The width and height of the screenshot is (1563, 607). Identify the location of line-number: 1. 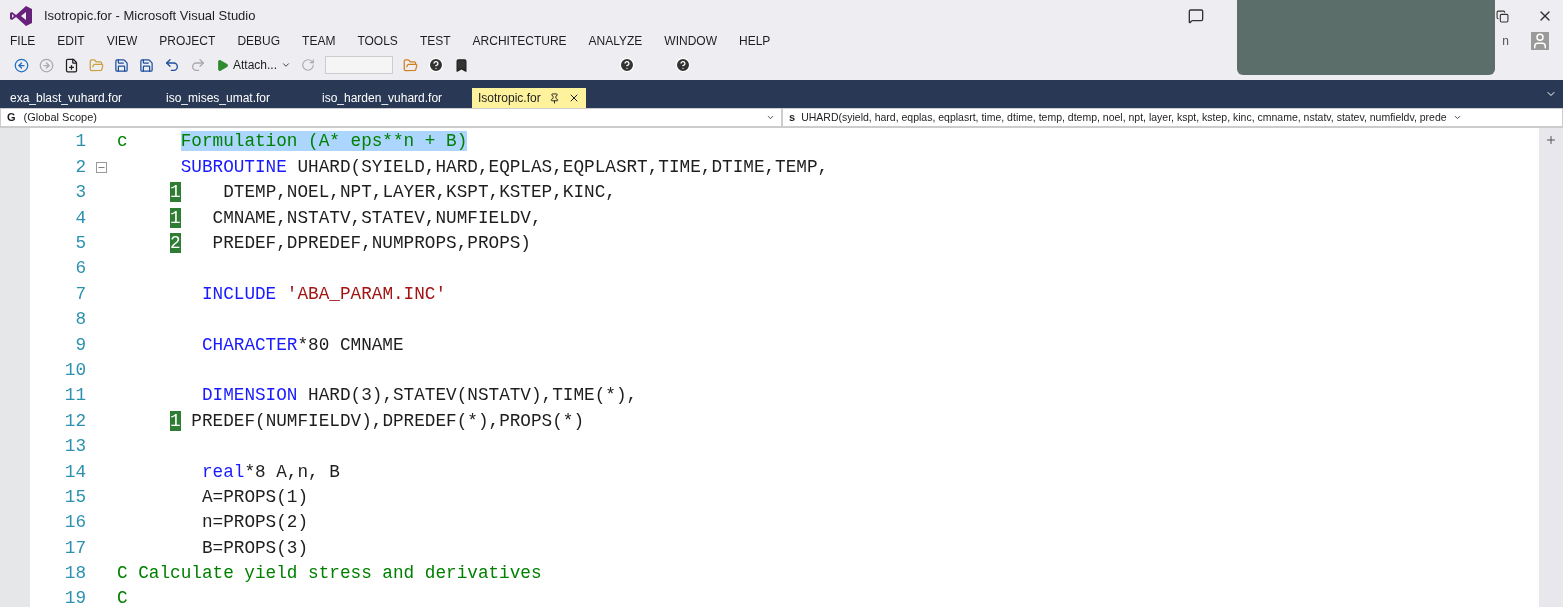
(80, 142).